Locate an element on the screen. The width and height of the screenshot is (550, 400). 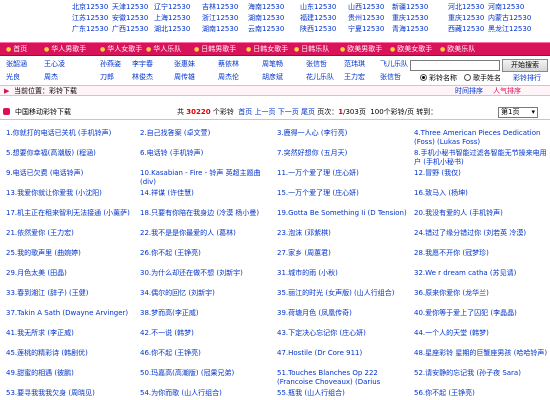
nav-item: 欧美男歌手 is located at coordinates (361, 49).